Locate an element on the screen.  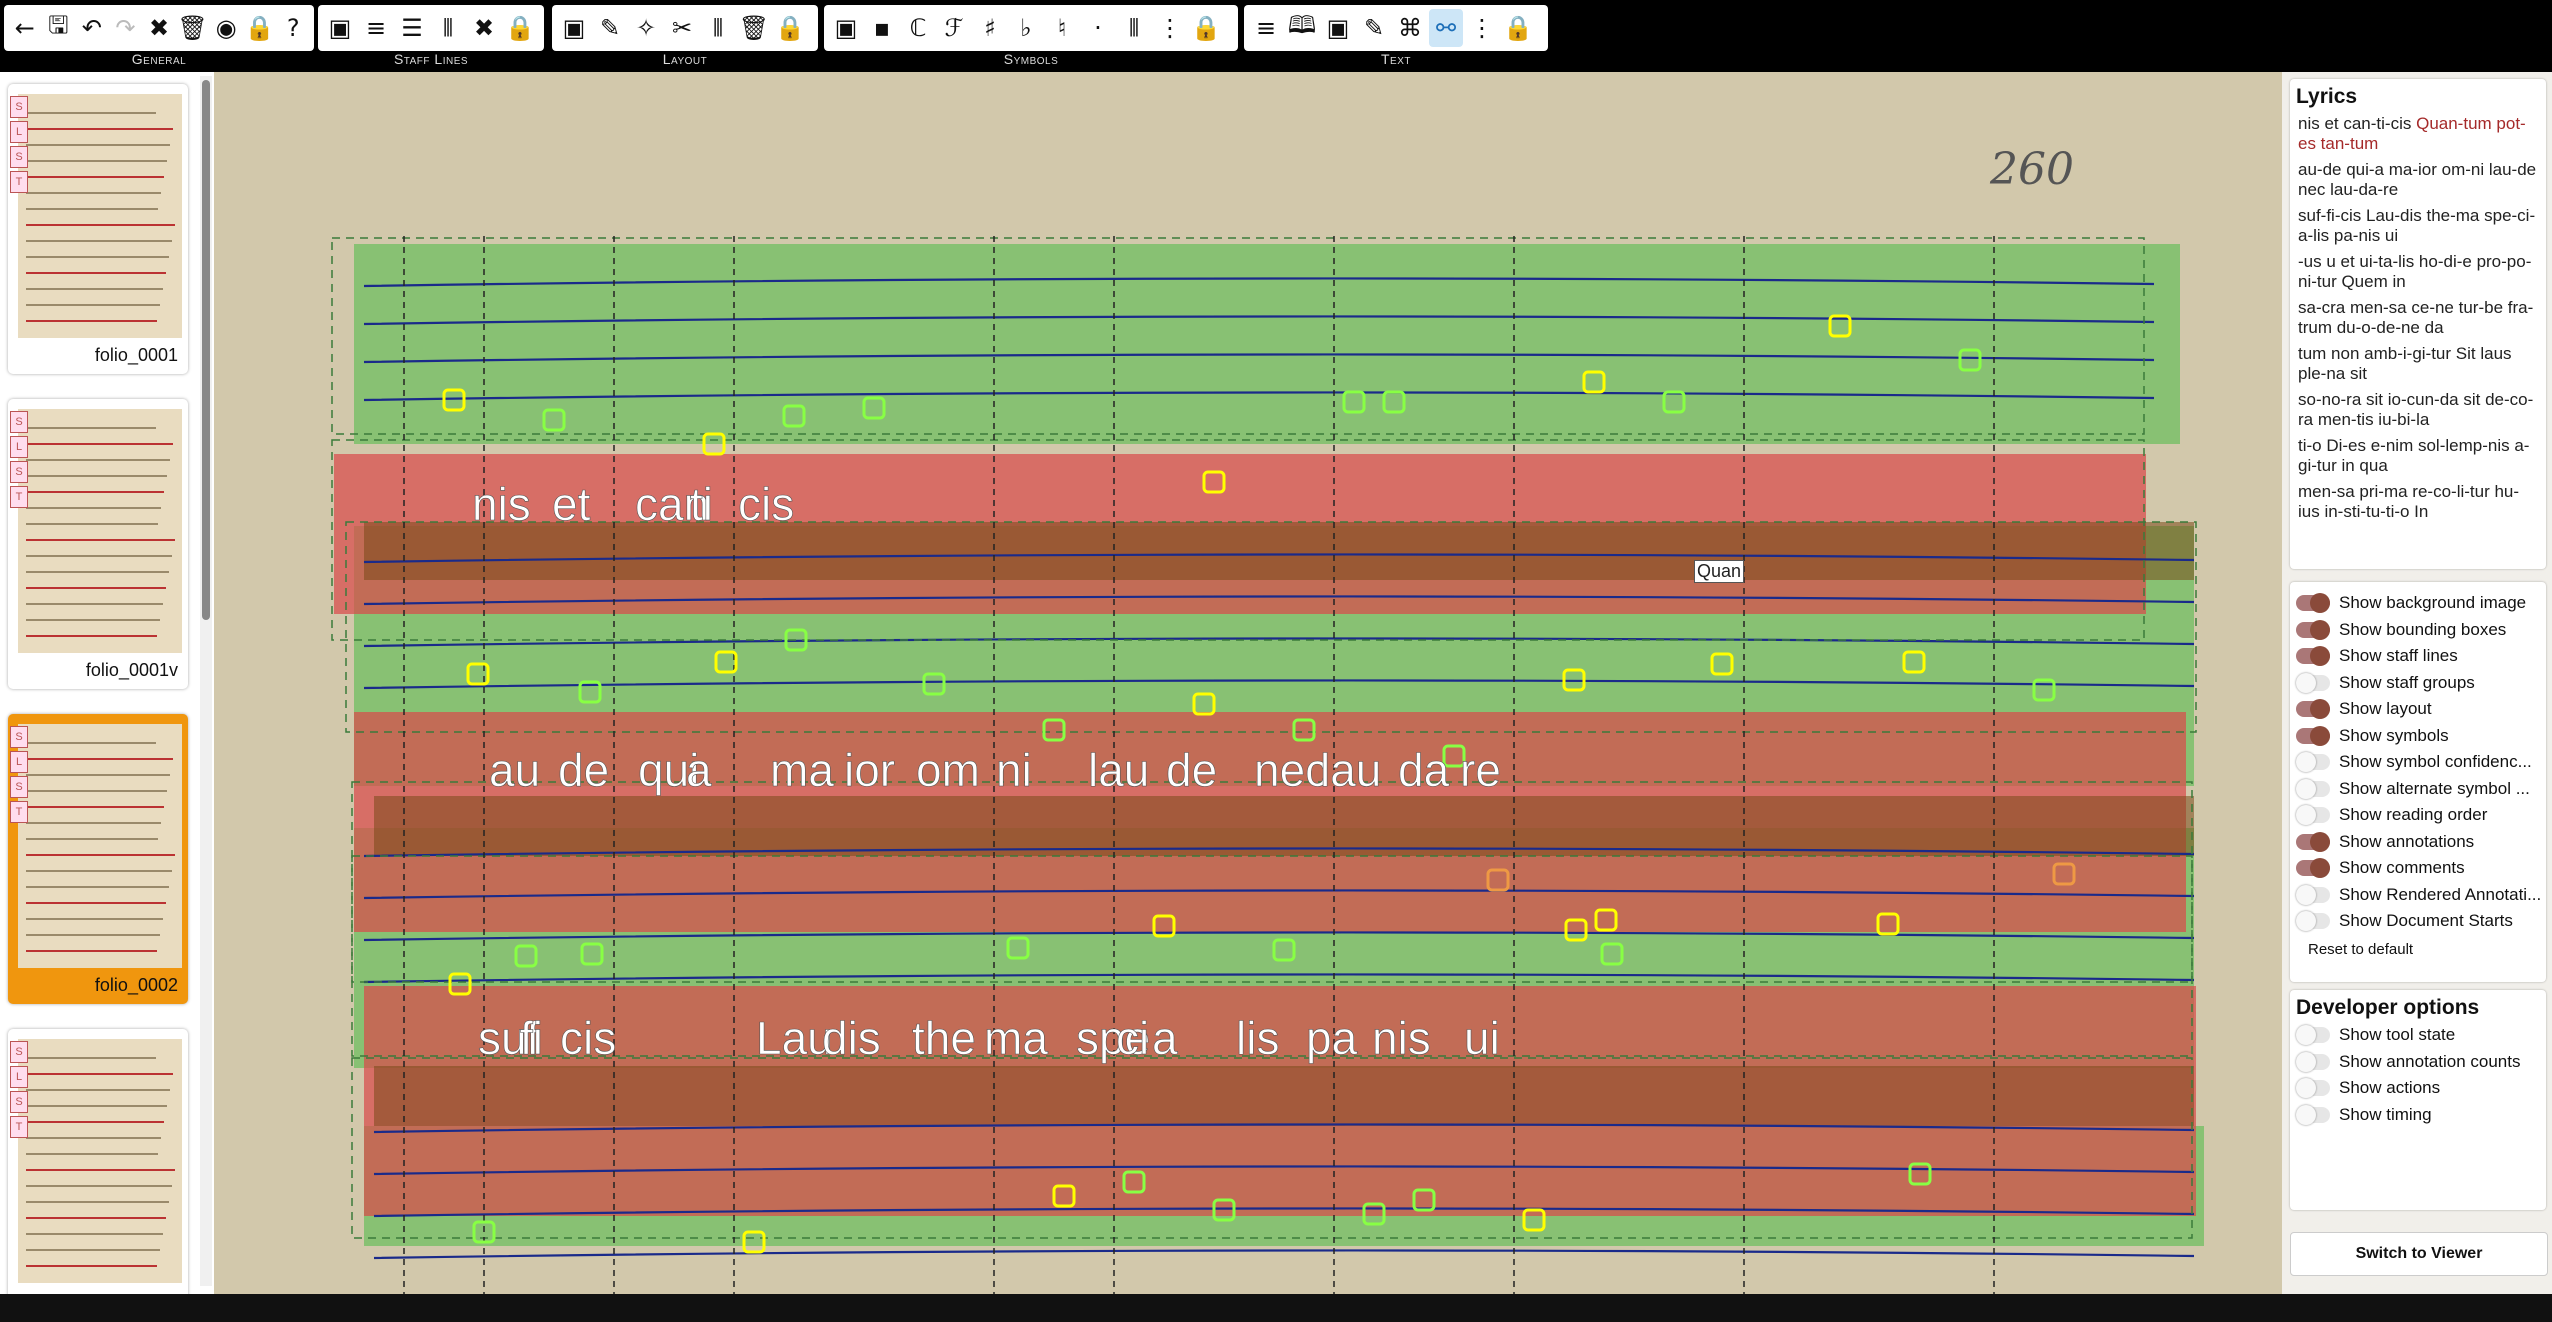
clef-f-button: ℱ is located at coordinates (954, 28).